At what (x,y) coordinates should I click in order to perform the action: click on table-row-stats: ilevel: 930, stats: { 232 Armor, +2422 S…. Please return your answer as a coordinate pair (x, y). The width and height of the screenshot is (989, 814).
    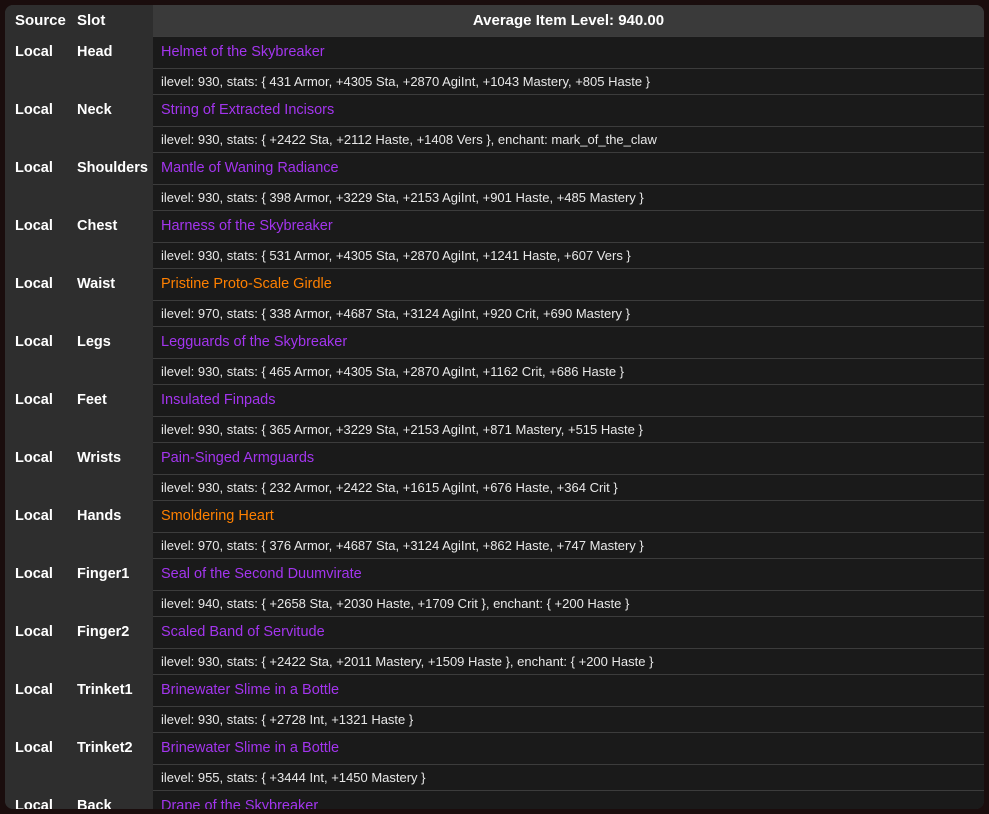
    Looking at the image, I should click on (494, 487).